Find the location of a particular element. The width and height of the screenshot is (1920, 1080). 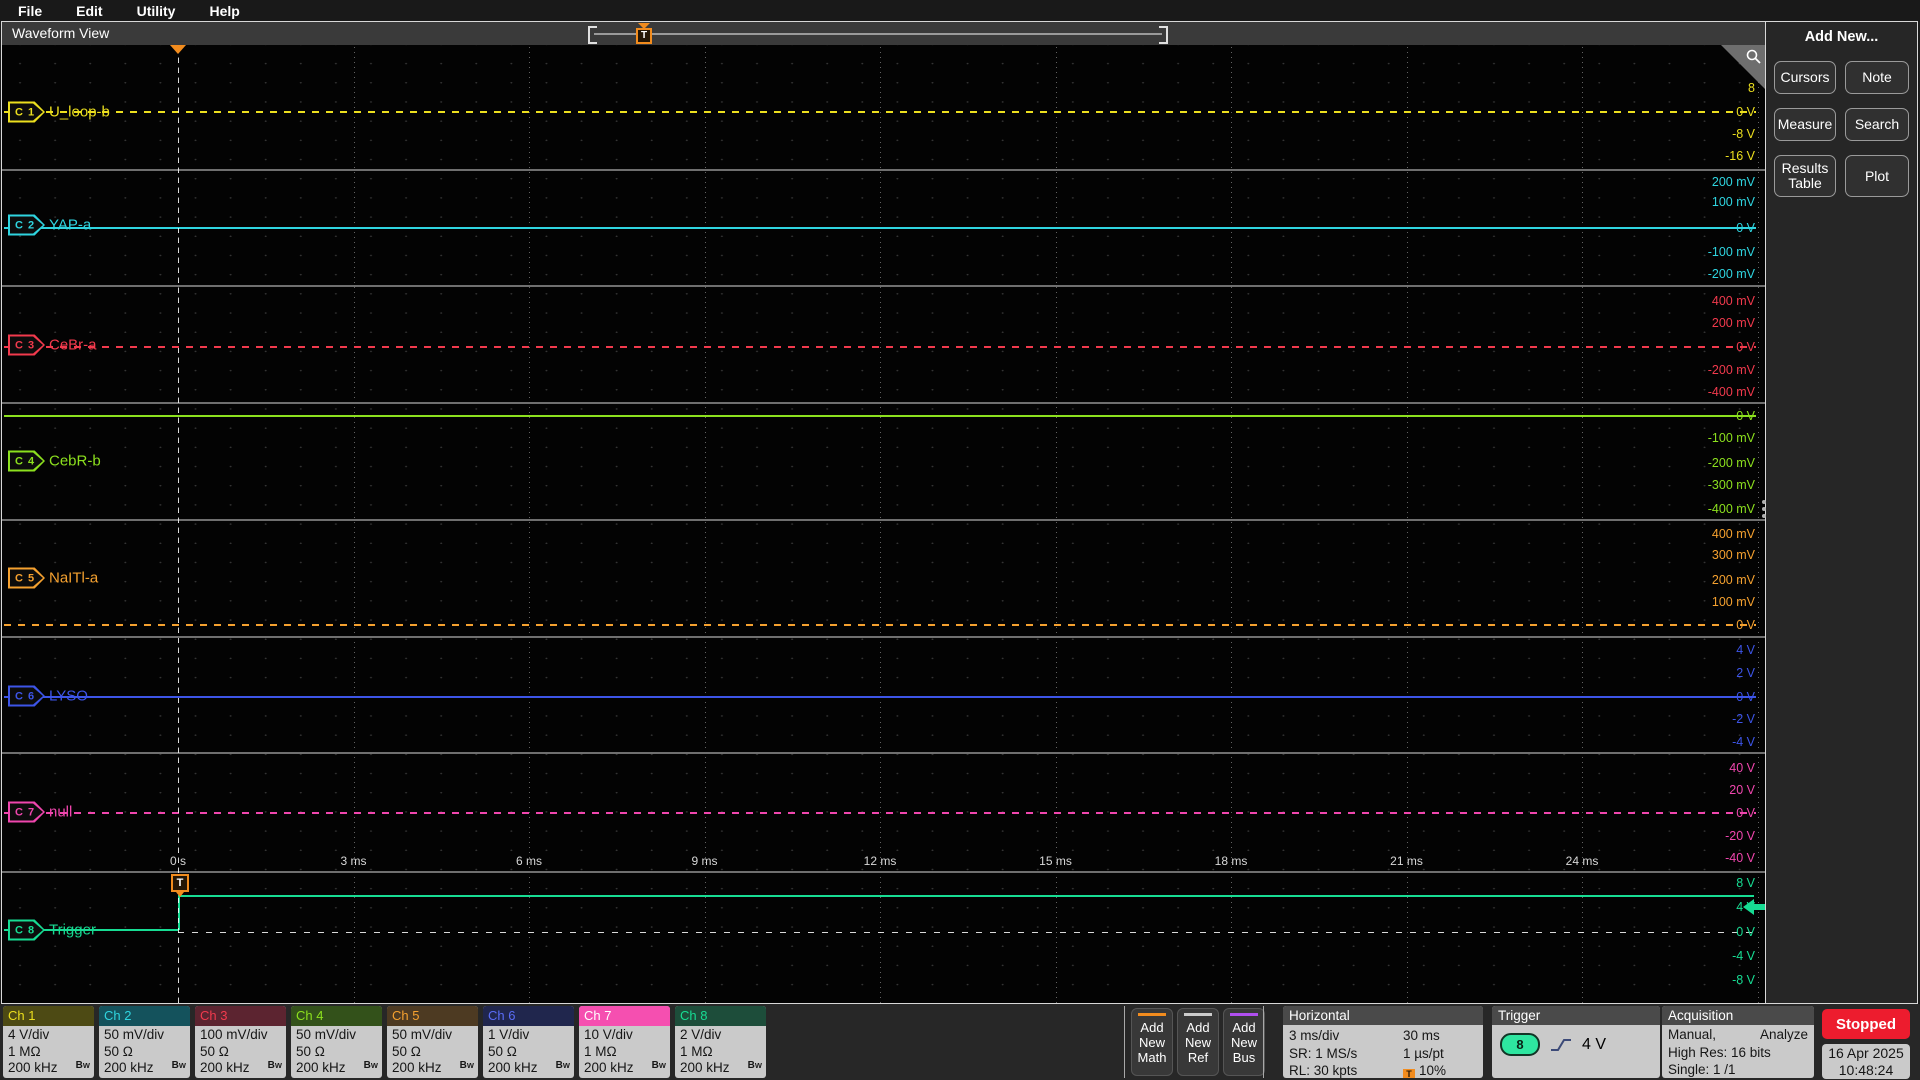

zoom-corner-fold is located at coordinates (1743, 67).